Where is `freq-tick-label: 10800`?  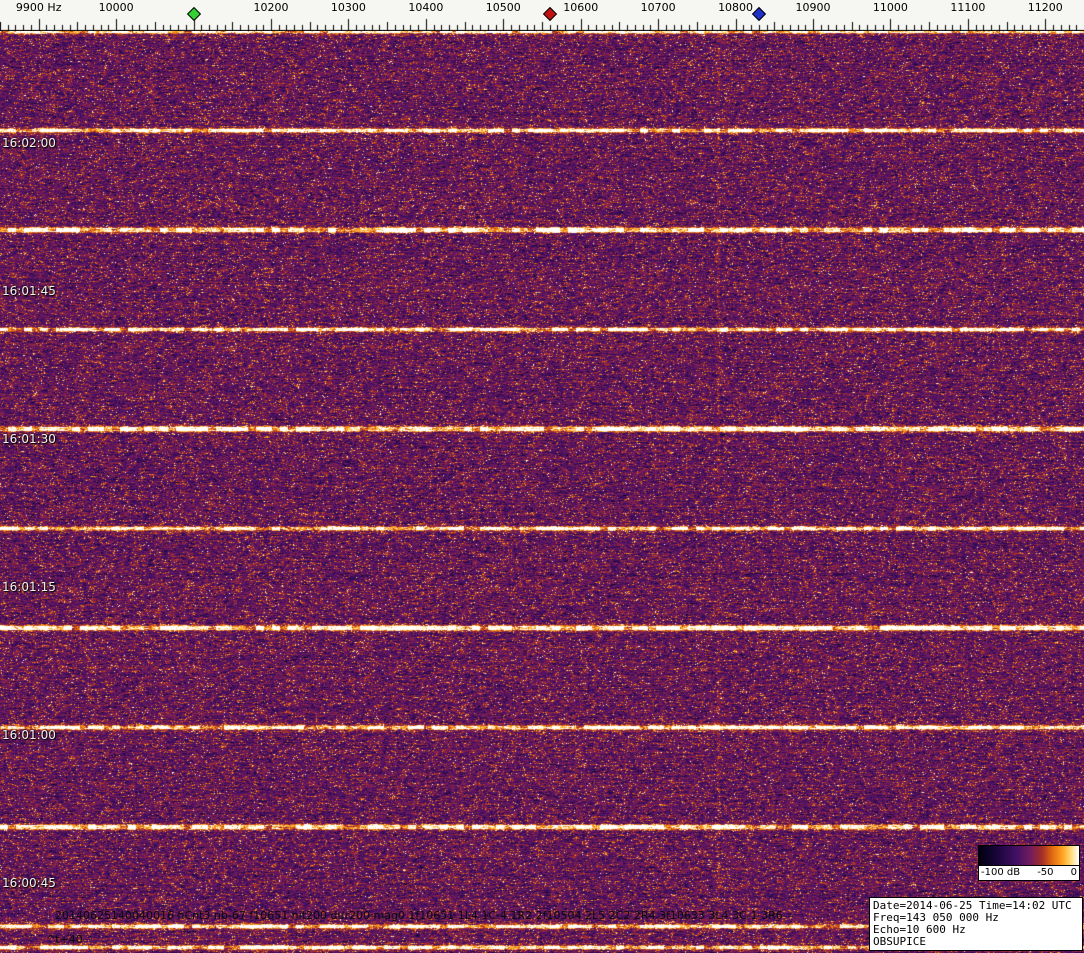 freq-tick-label: 10800 is located at coordinates (736, 7).